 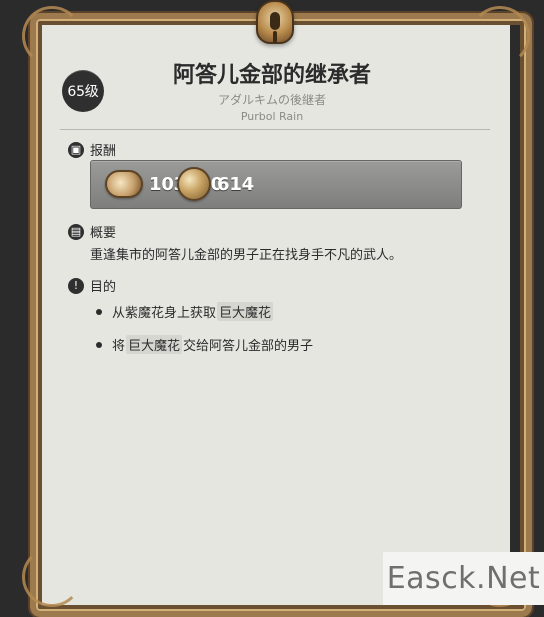 I want to click on objective-item: 将 巨大魔花 交给阿答儿金部的男子, so click(x=296, y=344).